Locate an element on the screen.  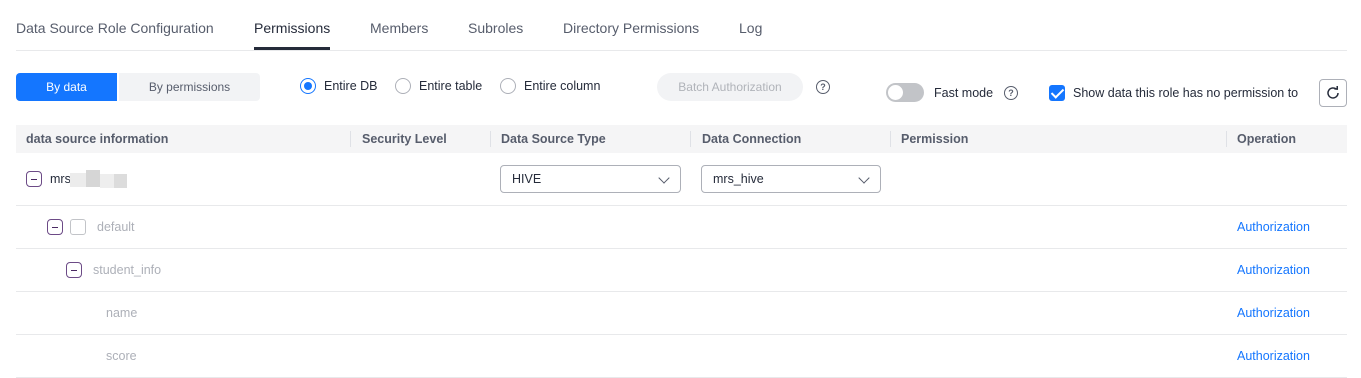
refresh-icon is located at coordinates (1333, 92).